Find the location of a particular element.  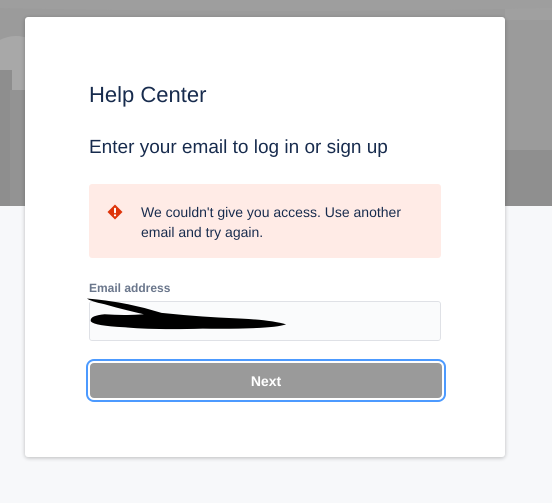

page-title: Help Center is located at coordinates (148, 95).